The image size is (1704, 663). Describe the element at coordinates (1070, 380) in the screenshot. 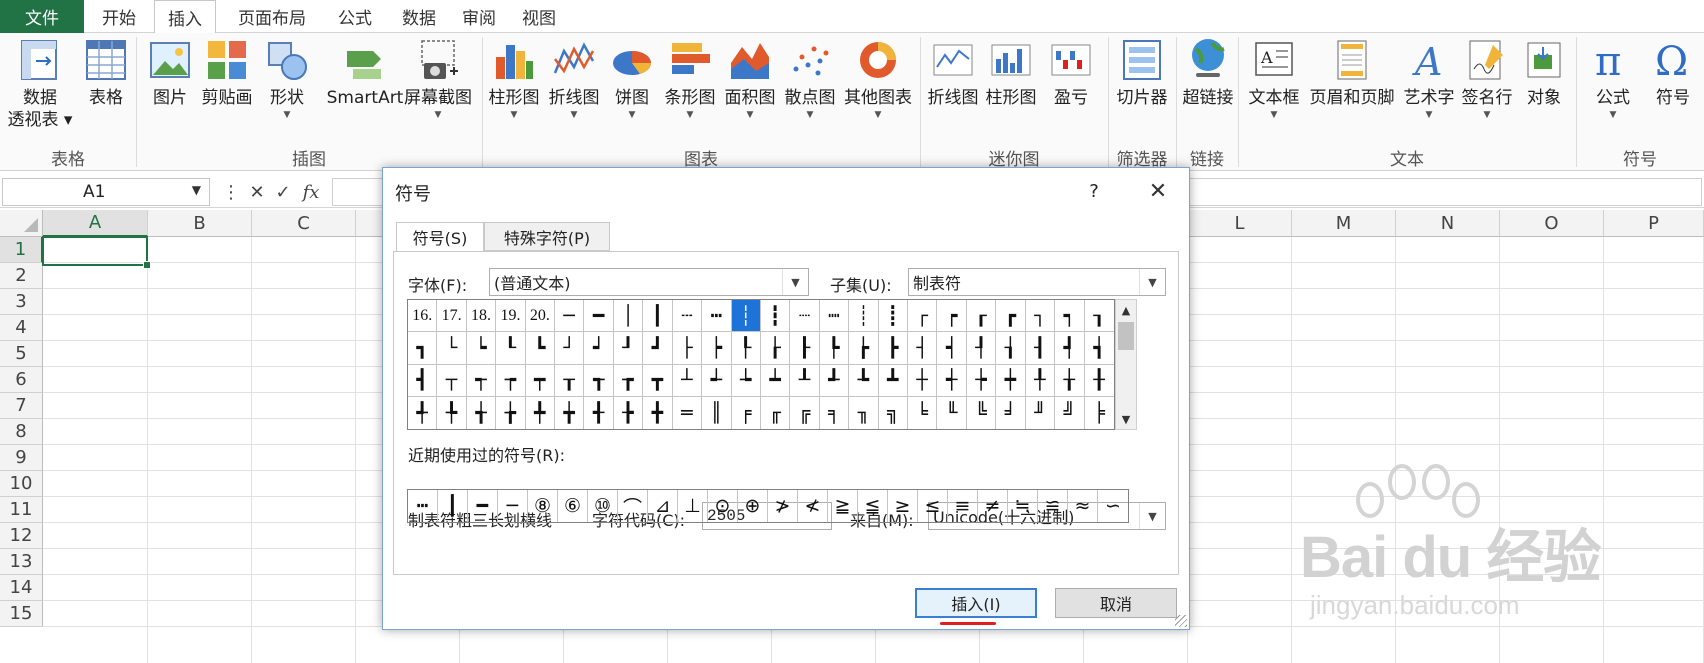

I see `symbol-cell: ╁` at that location.